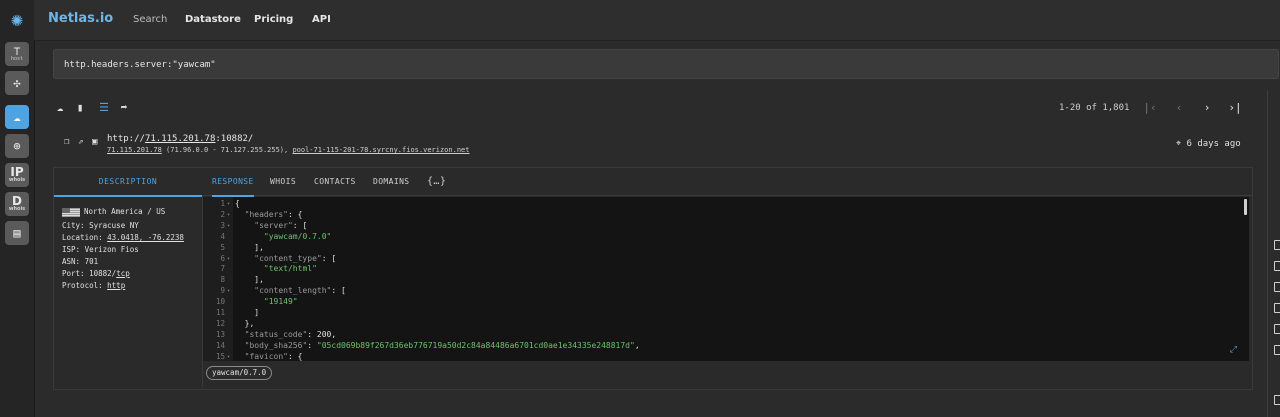  I want to click on url-suffix: :10882/, so click(234, 139).